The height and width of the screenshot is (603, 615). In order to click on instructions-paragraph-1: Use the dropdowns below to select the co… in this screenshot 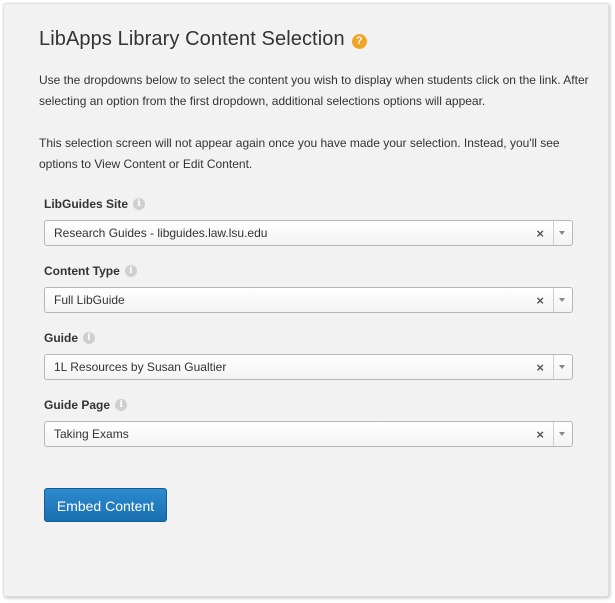, I will do `click(314, 90)`.